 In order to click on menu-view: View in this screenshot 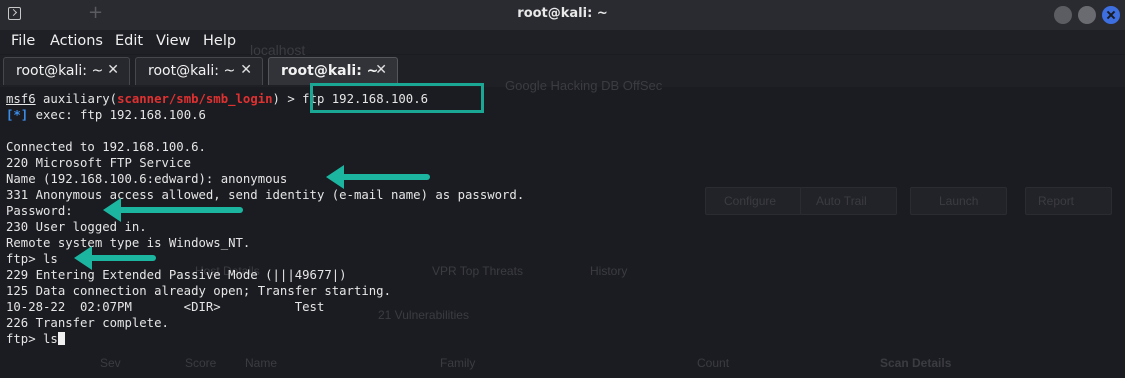, I will do `click(173, 41)`.